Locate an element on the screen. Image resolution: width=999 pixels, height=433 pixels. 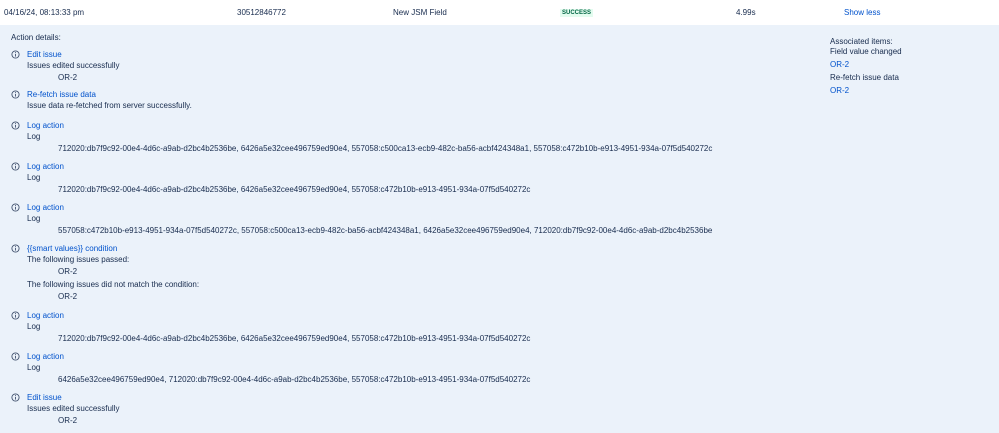
associated-items-heading: Associated items: is located at coordinates (861, 41).